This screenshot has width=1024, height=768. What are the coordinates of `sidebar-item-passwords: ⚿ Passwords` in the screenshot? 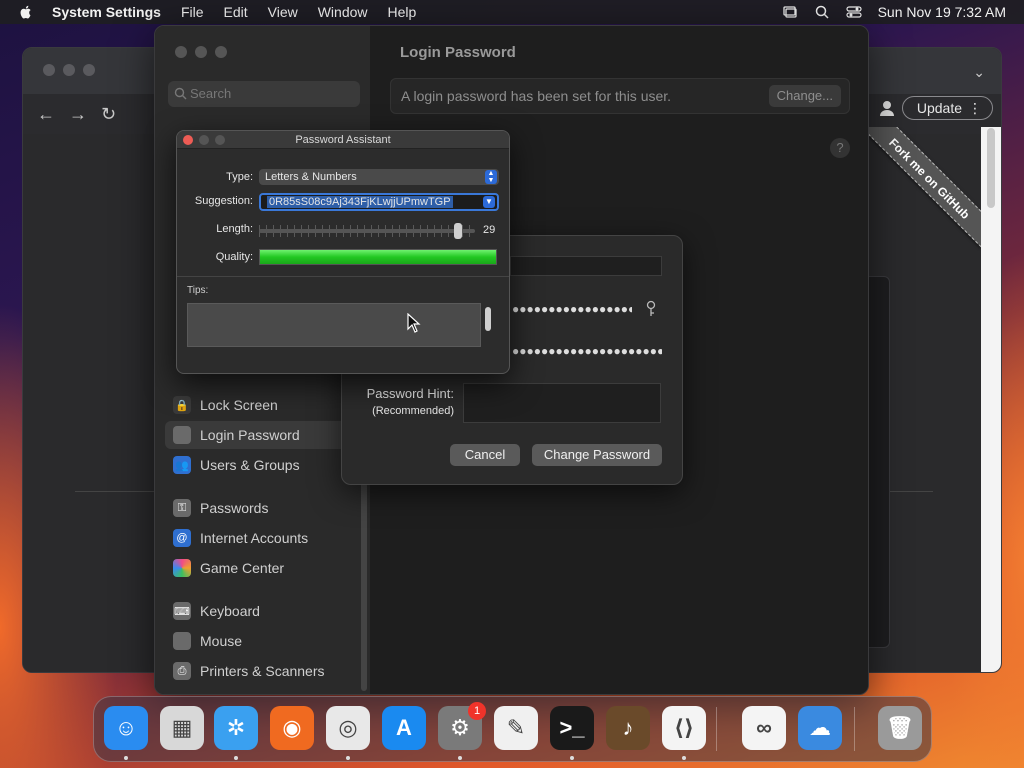 It's located at (256, 508).